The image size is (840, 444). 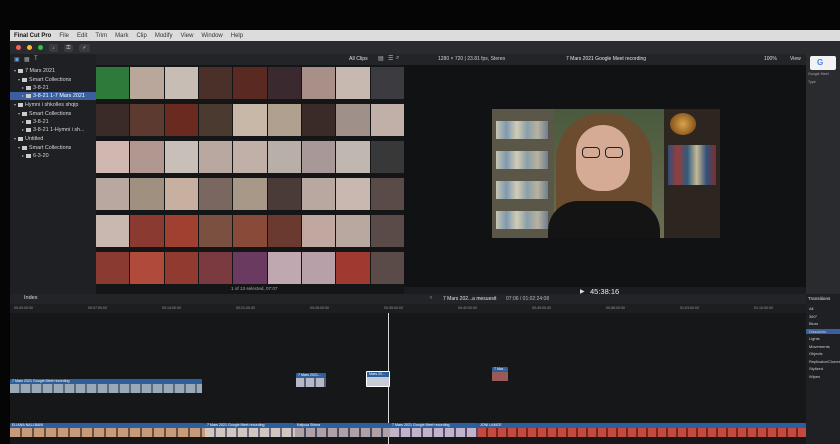 I want to click on menu-edit: Edit, so click(x=82, y=36).